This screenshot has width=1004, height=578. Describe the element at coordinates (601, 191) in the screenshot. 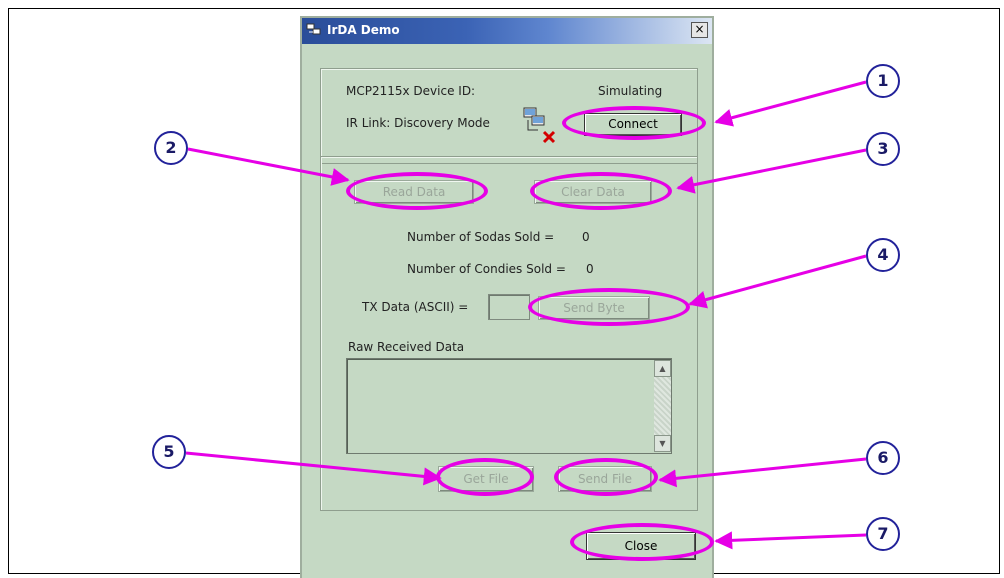

I see `highlight-clear-data` at that location.